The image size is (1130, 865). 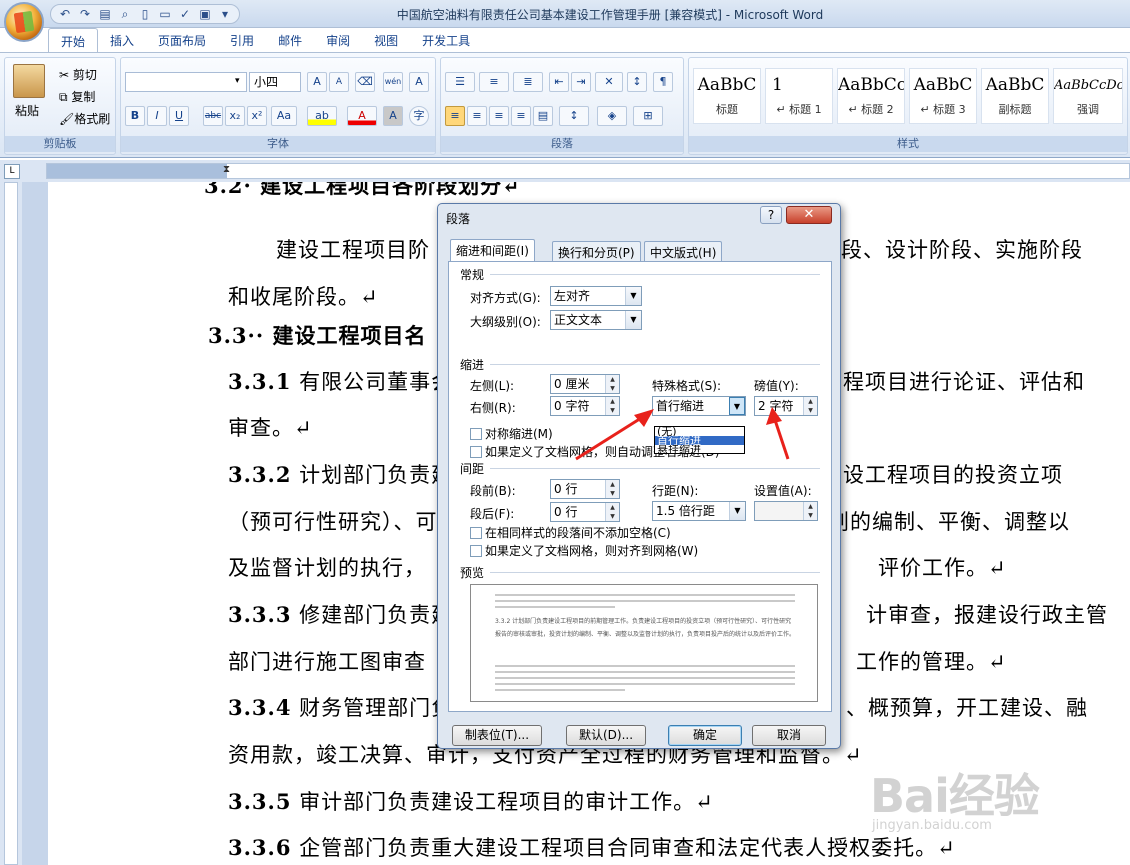 I want to click on redo-icon: ↷, so click(x=85, y=14).